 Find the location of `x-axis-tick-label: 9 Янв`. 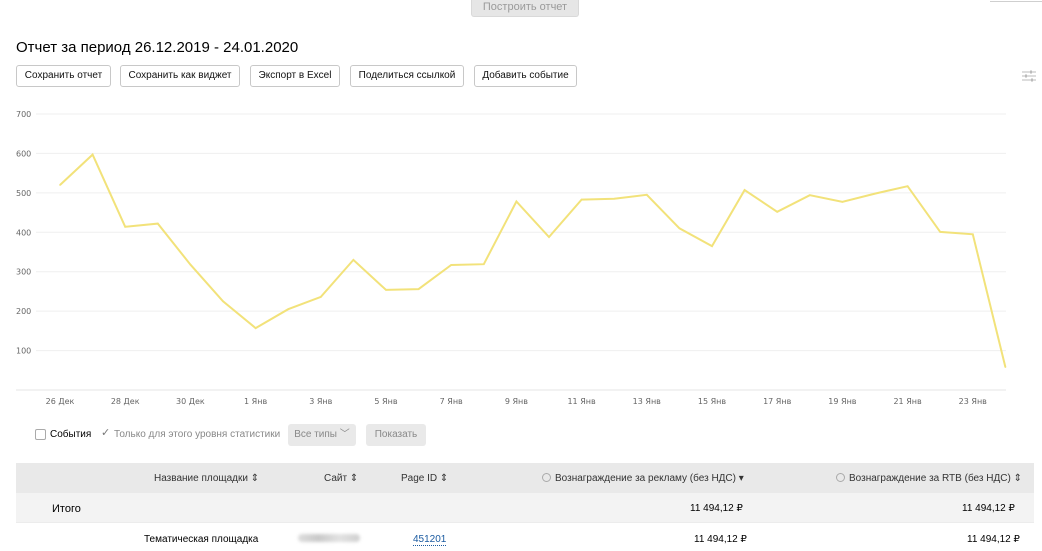

x-axis-tick-label: 9 Янв is located at coordinates (516, 401).